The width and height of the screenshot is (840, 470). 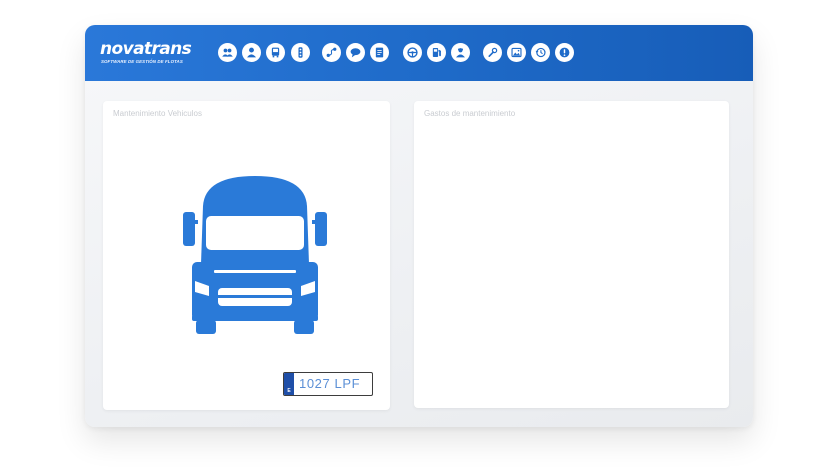 What do you see at coordinates (251, 52) in the screenshot?
I see `user-icon` at bounding box center [251, 52].